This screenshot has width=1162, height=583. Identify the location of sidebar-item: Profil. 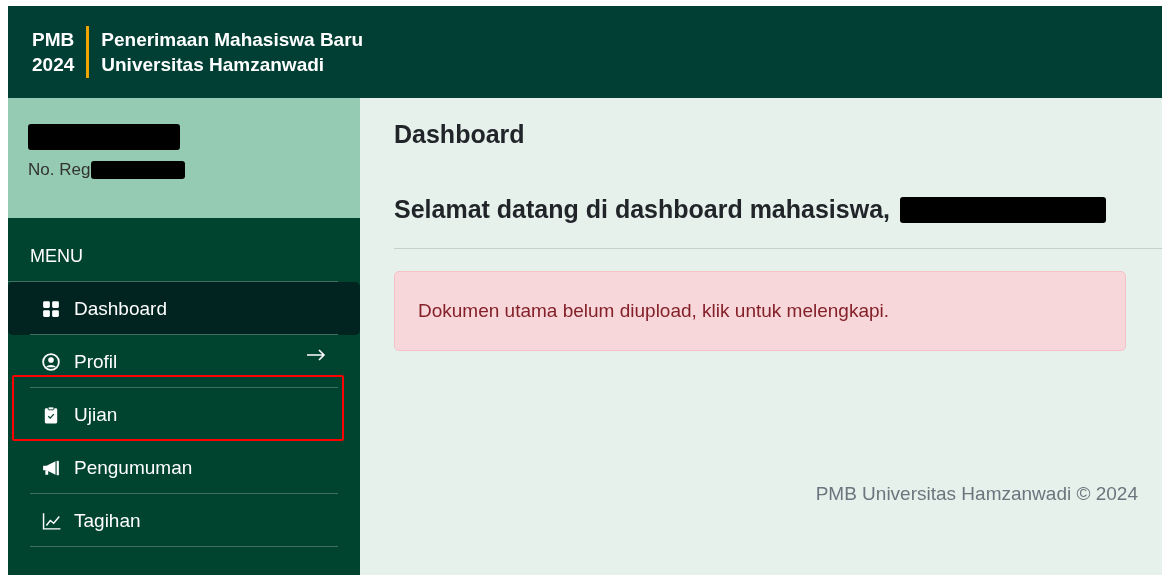
(184, 361).